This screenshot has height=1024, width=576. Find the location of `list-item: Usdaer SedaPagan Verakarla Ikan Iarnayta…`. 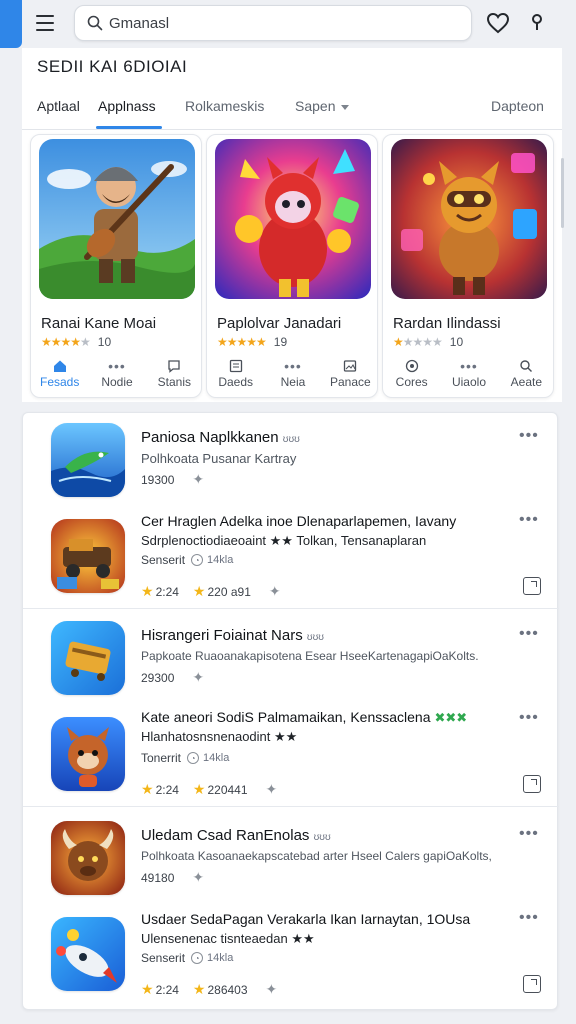

list-item: Usdaer SedaPagan Verakarla Ikan Iarnayta… is located at coordinates (291, 957).